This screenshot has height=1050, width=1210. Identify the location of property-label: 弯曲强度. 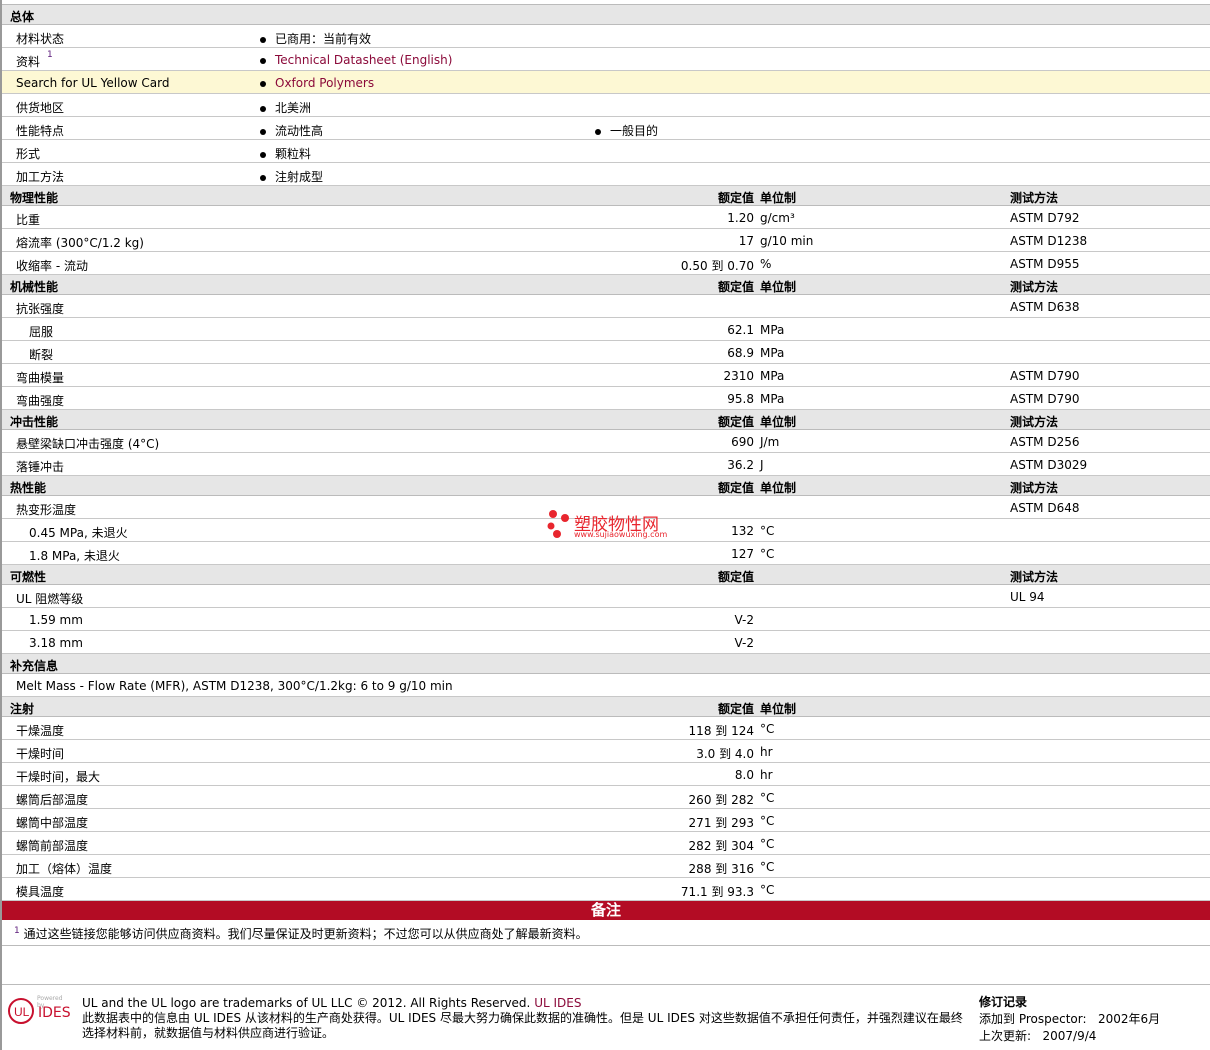
(40, 401).